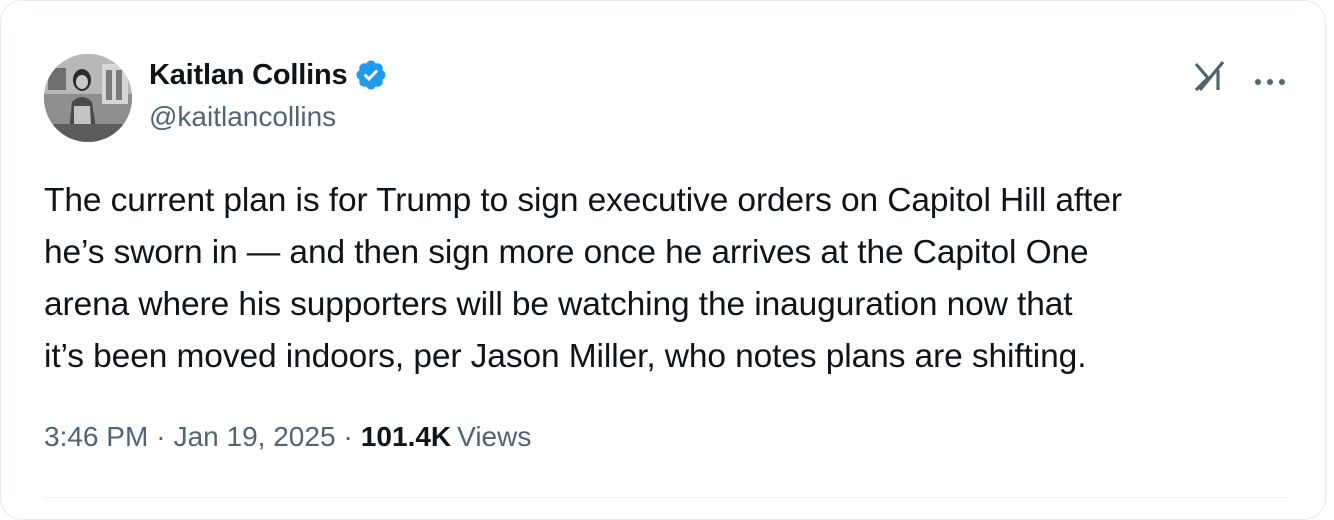  I want to click on avatar-photo, so click(88, 98).